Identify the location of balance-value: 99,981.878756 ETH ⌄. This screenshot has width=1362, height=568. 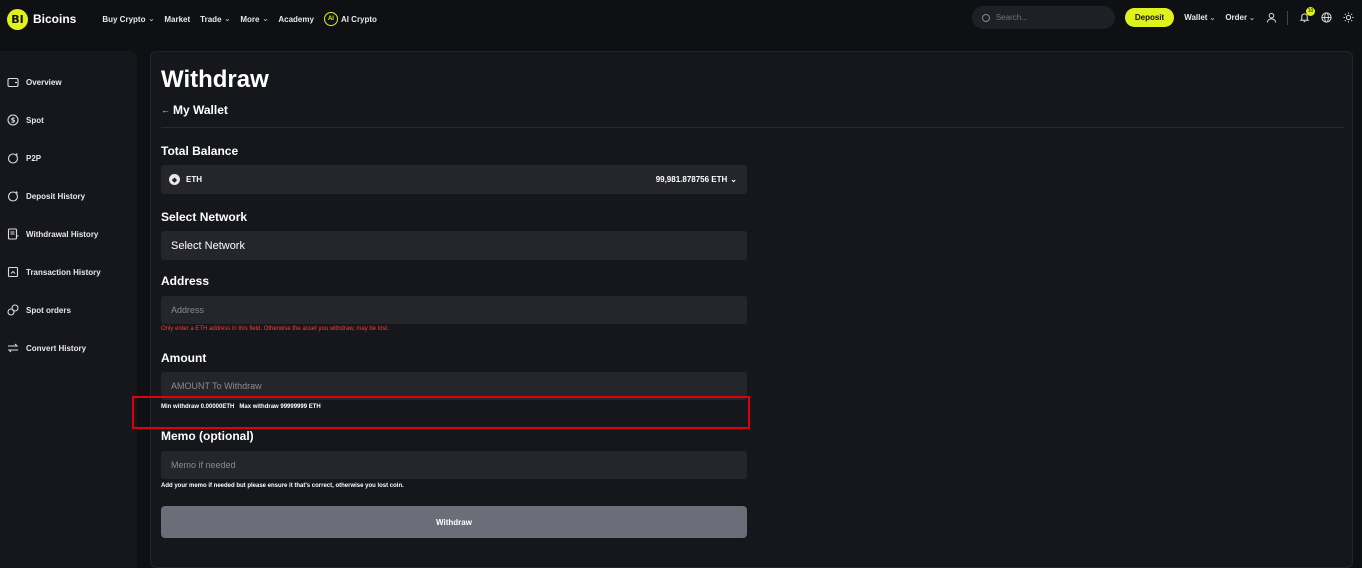
(696, 179).